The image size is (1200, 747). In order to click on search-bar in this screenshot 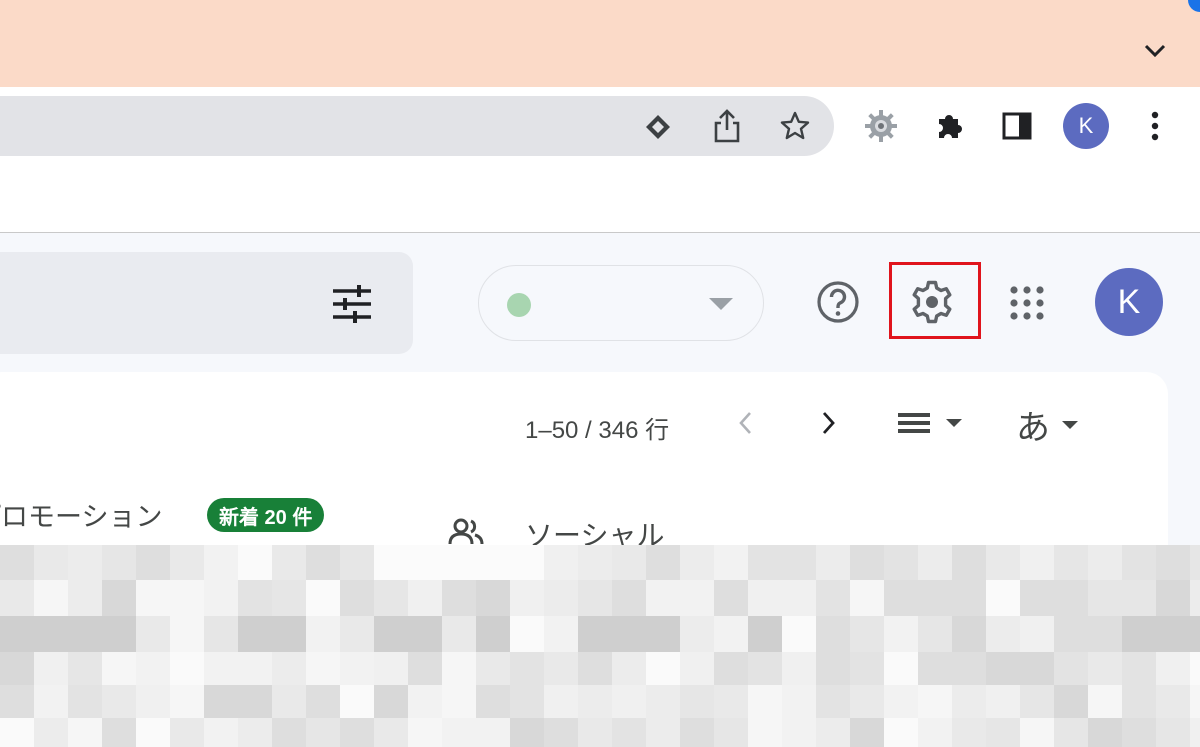, I will do `click(206, 303)`.